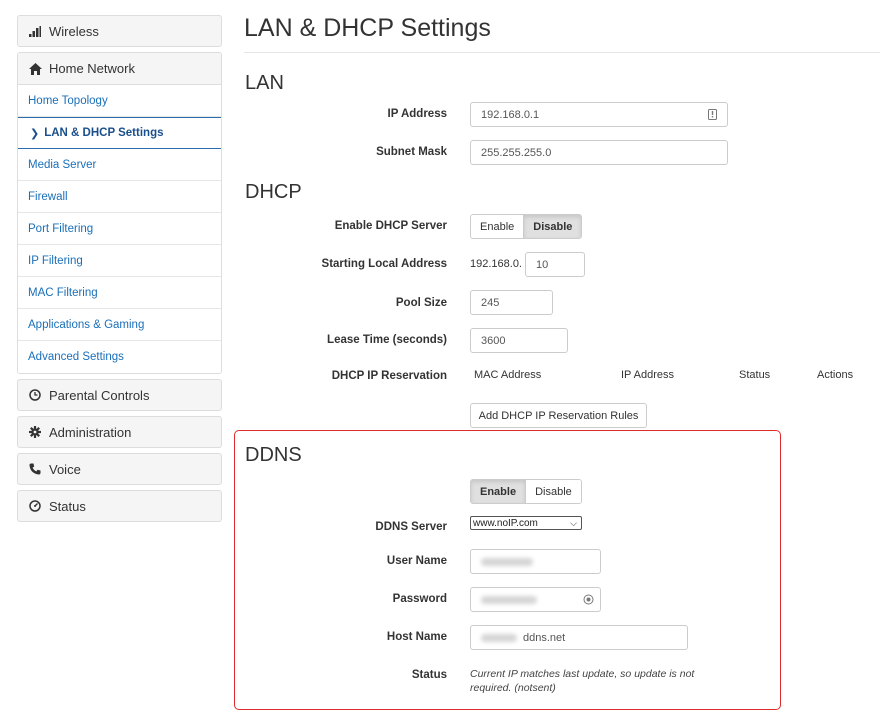  What do you see at coordinates (542, 264) in the screenshot?
I see `starting-address-value: 10` at bounding box center [542, 264].